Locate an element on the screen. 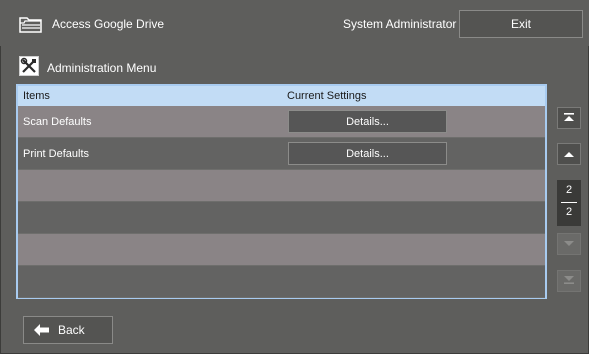 This screenshot has width=589, height=354. scroll-top-icon is located at coordinates (569, 118).